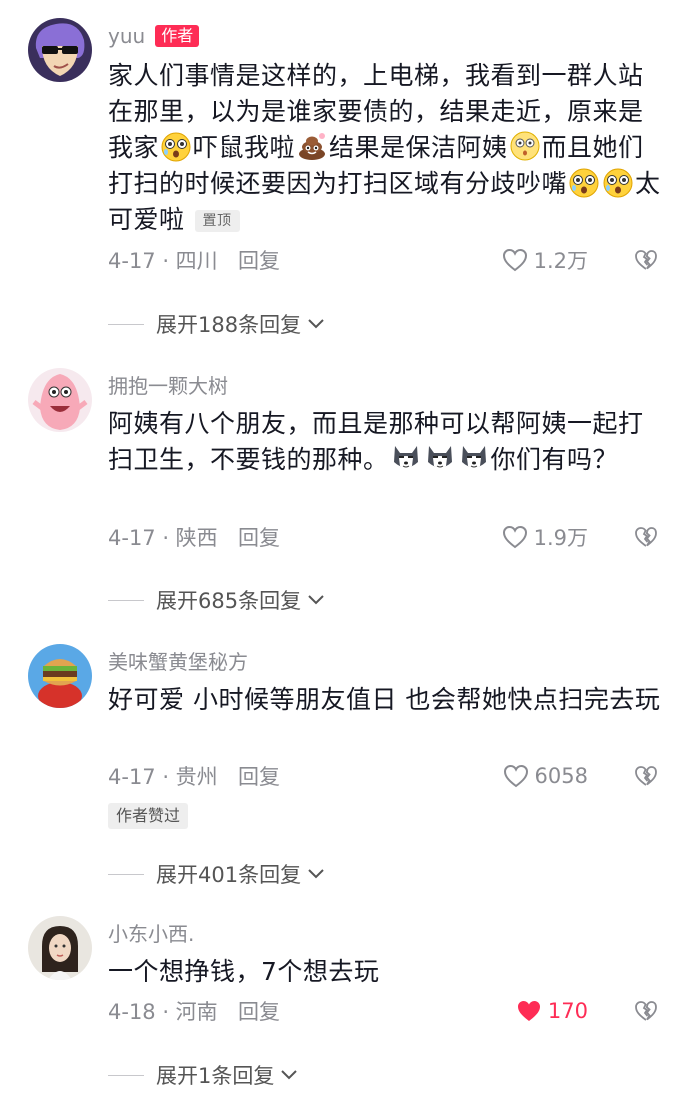  Describe the element at coordinates (388, 36) in the screenshot. I see `username-row: yuu 作者` at that location.